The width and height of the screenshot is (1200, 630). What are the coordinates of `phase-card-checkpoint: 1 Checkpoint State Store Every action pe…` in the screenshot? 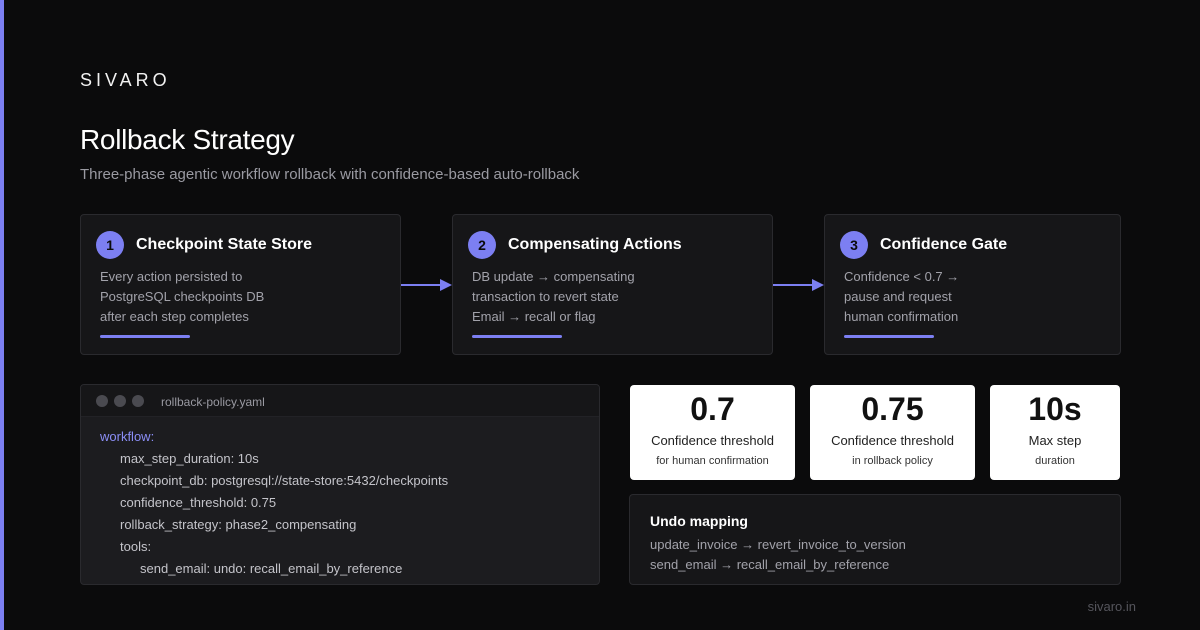 It's located at (240, 284).